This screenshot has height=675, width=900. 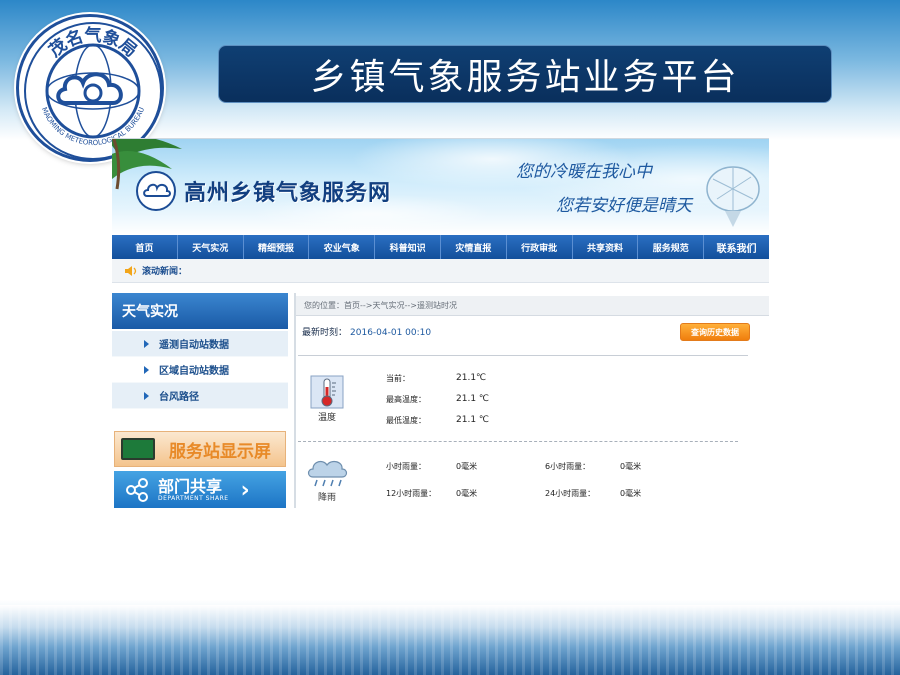 I want to click on thermometer-icon, so click(x=327, y=392).